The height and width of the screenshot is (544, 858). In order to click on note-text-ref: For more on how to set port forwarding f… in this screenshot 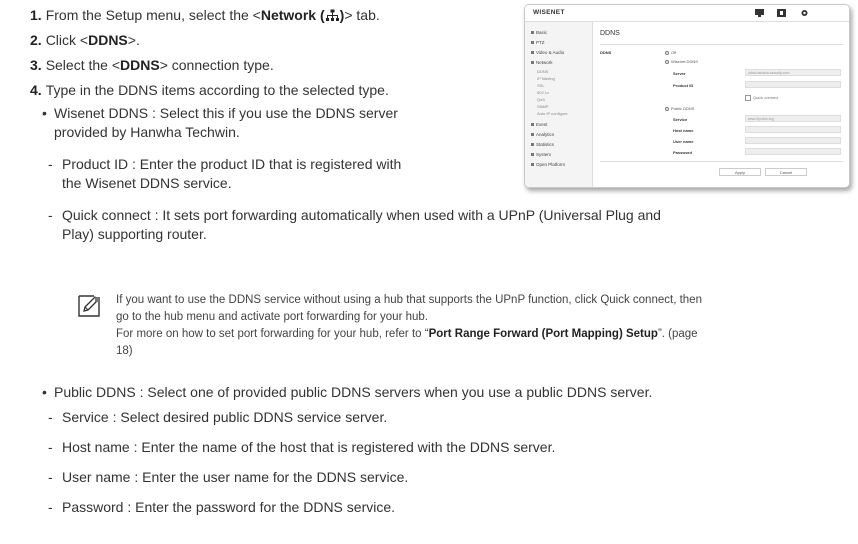, I will do `click(474, 334)`.